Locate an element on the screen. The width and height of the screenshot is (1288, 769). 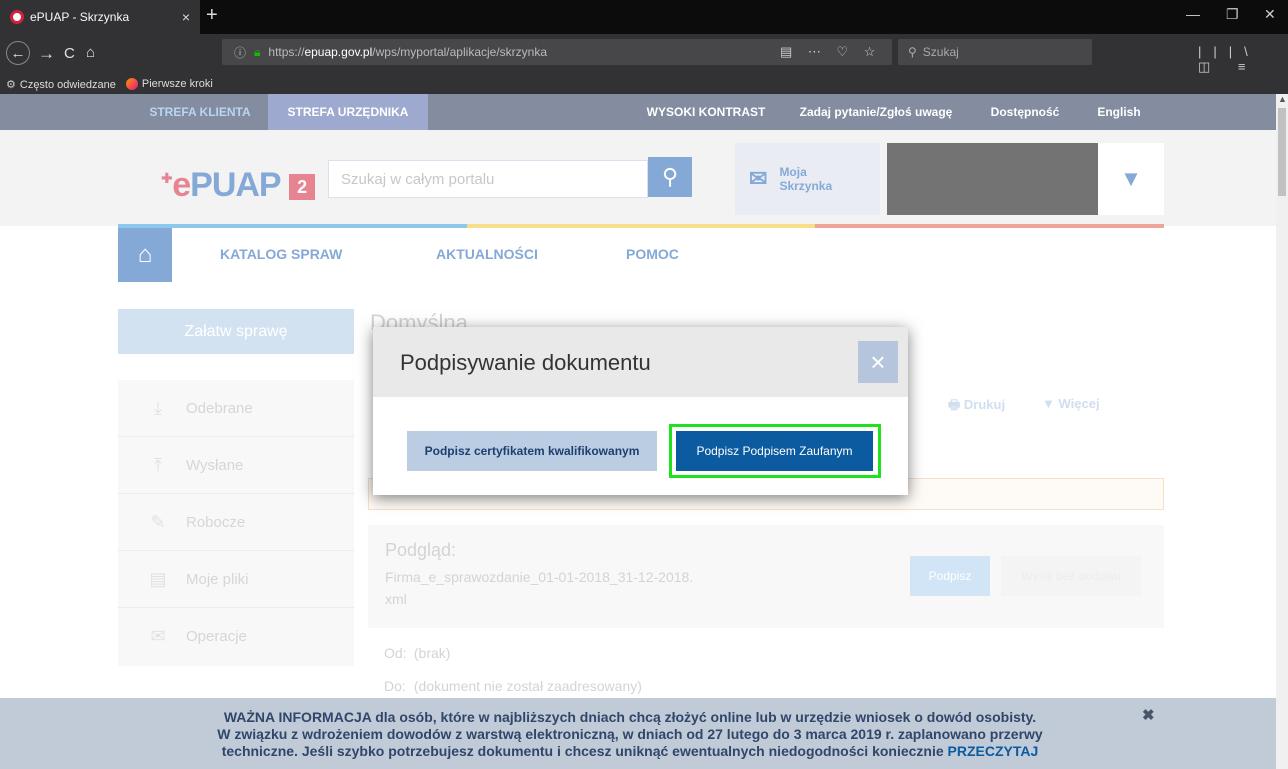
new-tab-button: + is located at coordinates (212, 15).